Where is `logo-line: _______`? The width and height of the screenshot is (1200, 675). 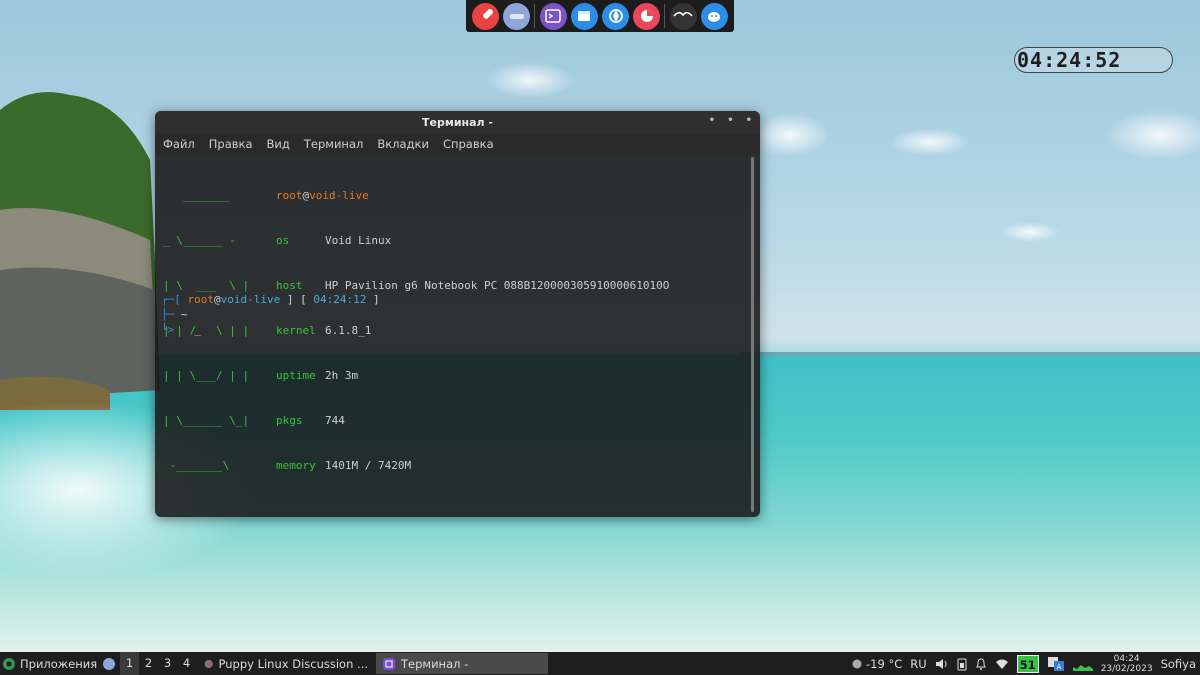
logo-line: _______ is located at coordinates (196, 195).